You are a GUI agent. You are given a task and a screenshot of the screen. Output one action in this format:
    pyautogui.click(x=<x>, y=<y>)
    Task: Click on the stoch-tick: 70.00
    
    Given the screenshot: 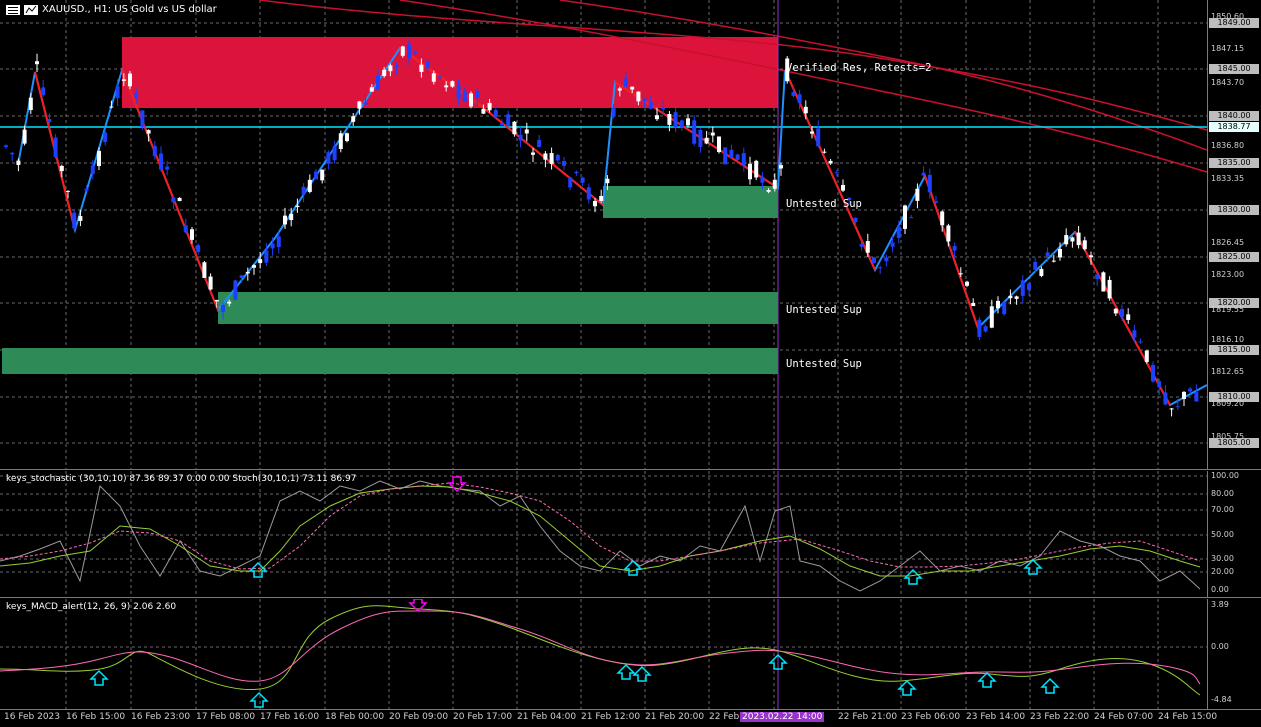 What is the action you would take?
    pyautogui.click(x=1222, y=509)
    